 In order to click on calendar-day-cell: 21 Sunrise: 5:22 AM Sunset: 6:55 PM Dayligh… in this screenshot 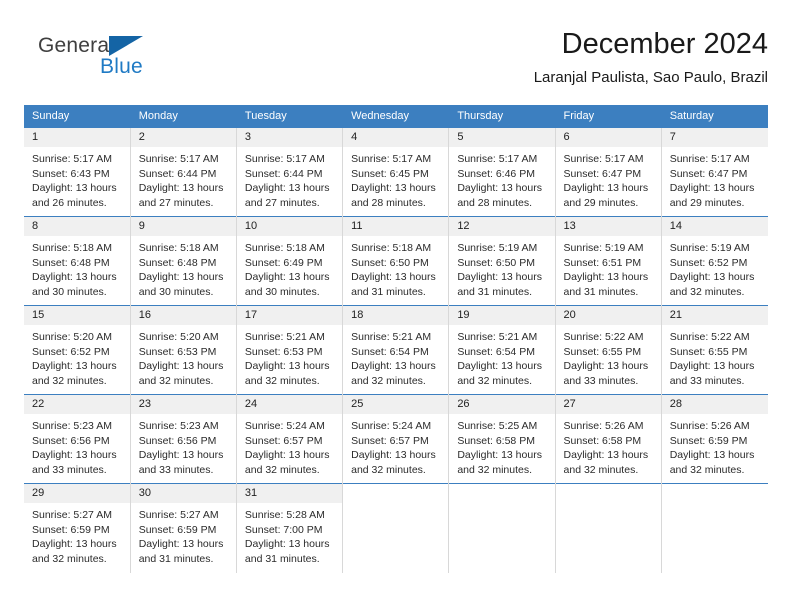, I will do `click(714, 350)`.